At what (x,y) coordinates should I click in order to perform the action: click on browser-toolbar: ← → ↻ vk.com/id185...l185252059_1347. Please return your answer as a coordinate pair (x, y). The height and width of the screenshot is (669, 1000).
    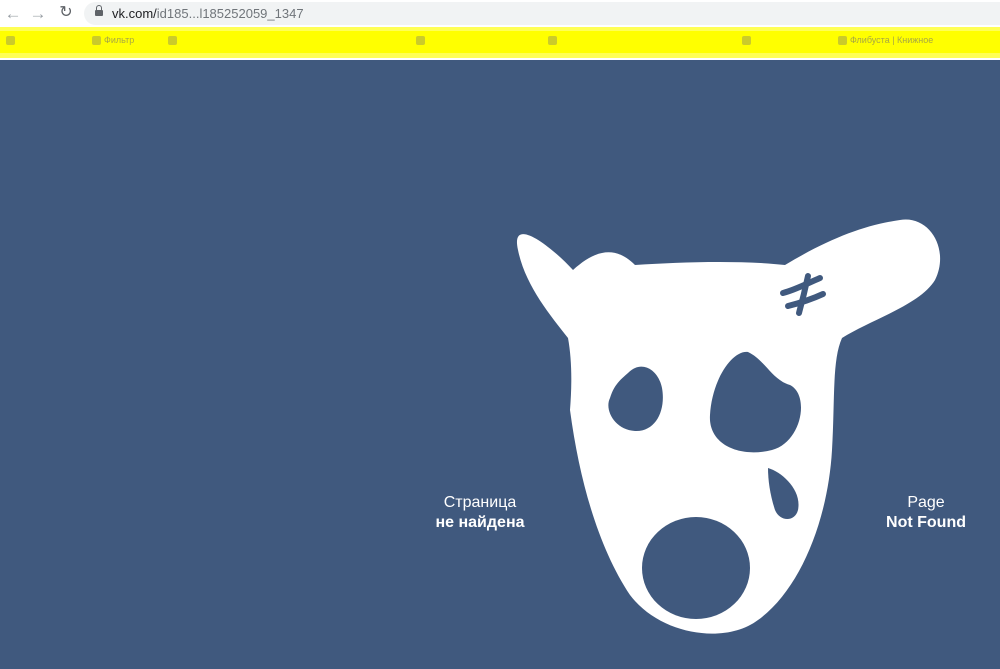
    Looking at the image, I should click on (500, 13).